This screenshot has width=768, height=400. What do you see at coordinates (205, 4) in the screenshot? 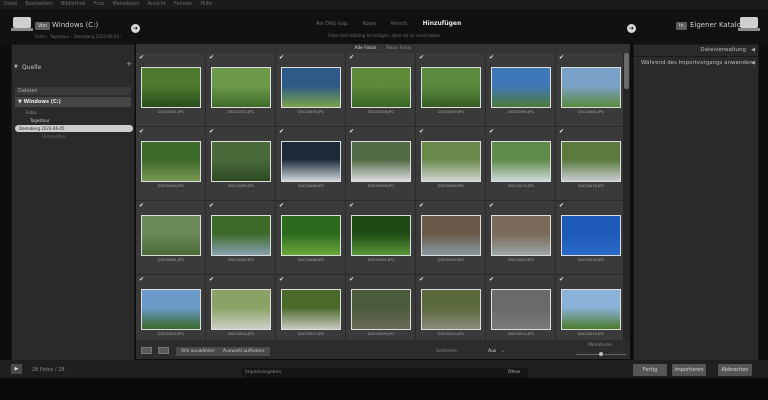
I see `menu-item: Hilfe` at bounding box center [205, 4].